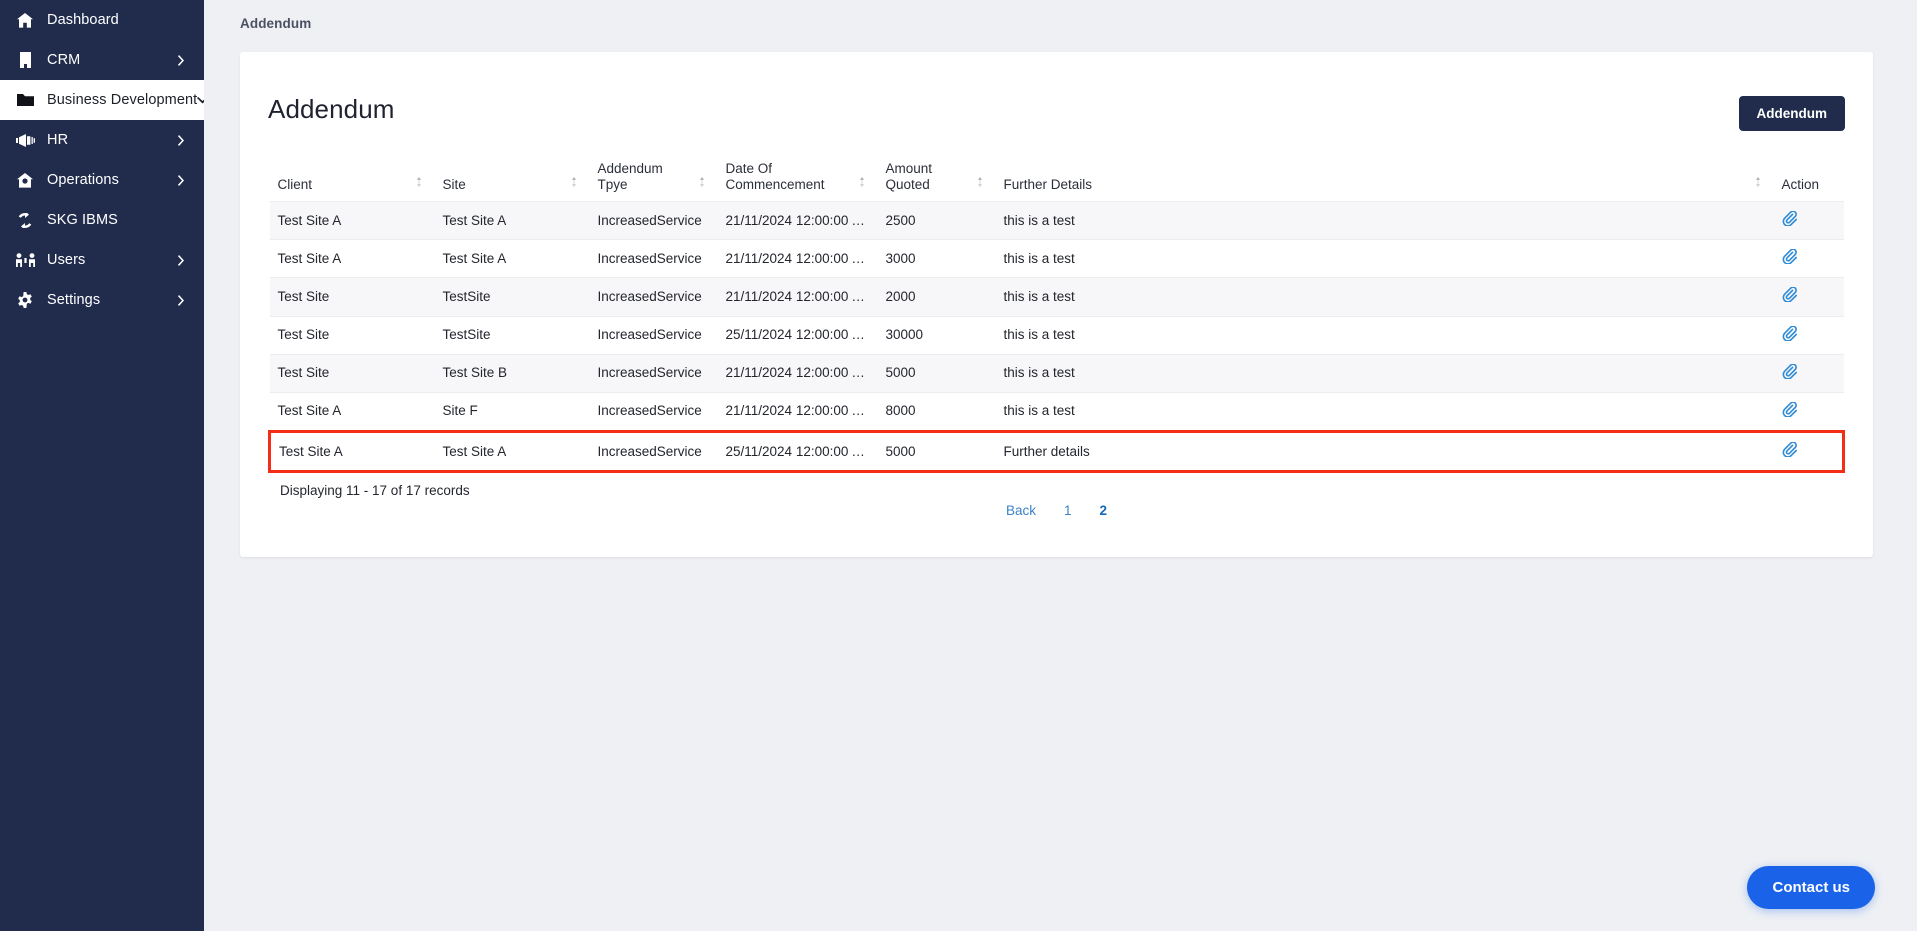 This screenshot has width=1917, height=931. I want to click on sidebar-item-hr: HR, so click(102, 140).